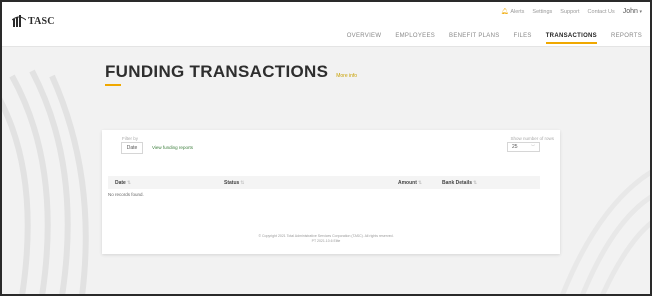  What do you see at coordinates (474, 38) in the screenshot?
I see `nav-benefit-plans: BENEFIT PLANS` at bounding box center [474, 38].